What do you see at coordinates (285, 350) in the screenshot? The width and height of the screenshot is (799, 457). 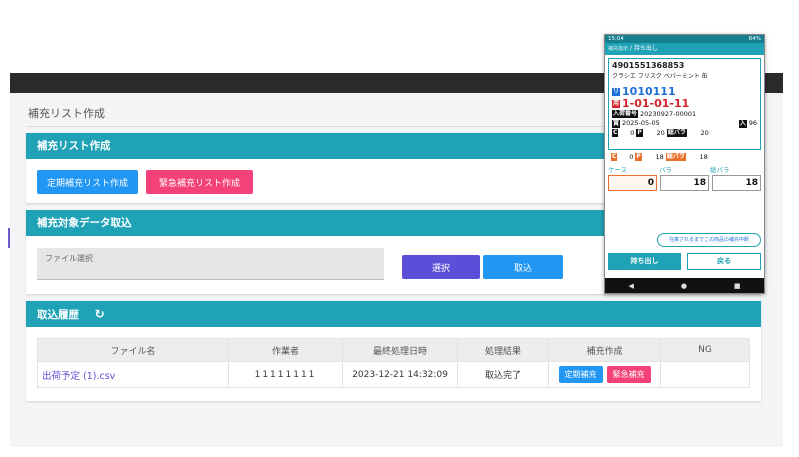 I see `col-worker: 作業者` at bounding box center [285, 350].